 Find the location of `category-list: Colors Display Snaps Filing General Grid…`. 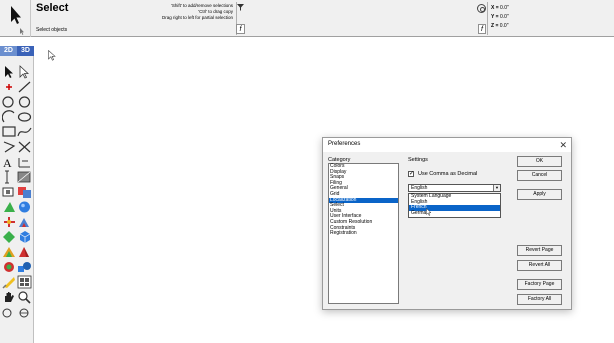

category-list: Colors Display Snaps Filing General Grid… is located at coordinates (363, 233).